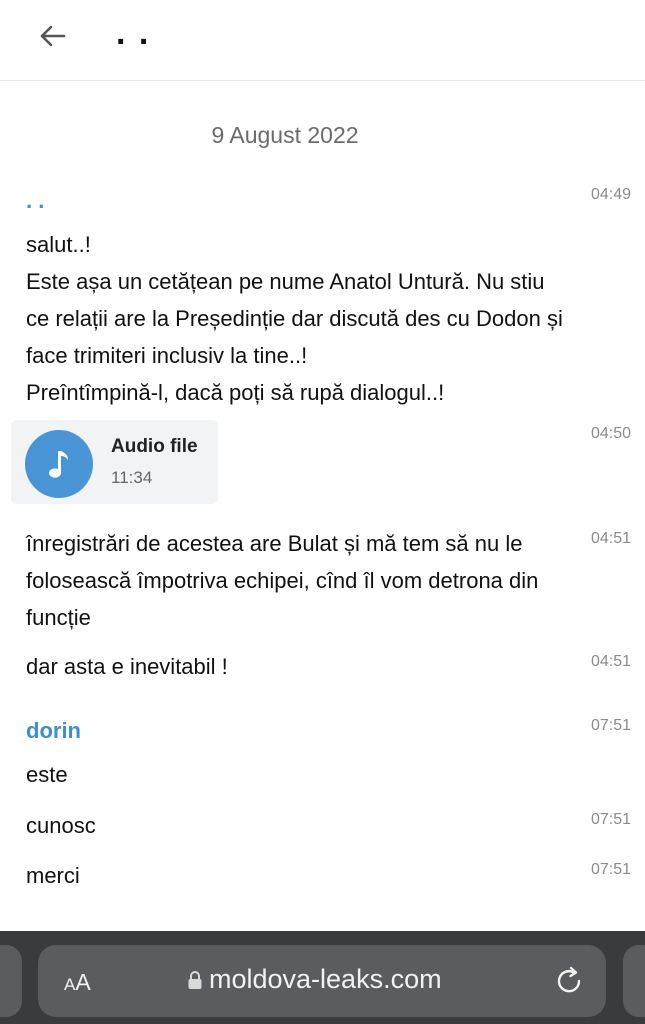  I want to click on next-tab, so click(634, 981).